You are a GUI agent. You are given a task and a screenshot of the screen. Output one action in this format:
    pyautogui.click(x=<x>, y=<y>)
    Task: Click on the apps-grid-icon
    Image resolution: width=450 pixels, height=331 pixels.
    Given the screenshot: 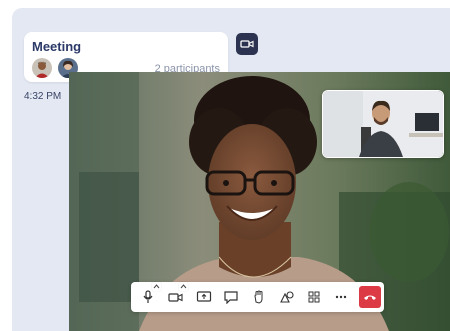 What is the action you would take?
    pyautogui.click(x=314, y=297)
    